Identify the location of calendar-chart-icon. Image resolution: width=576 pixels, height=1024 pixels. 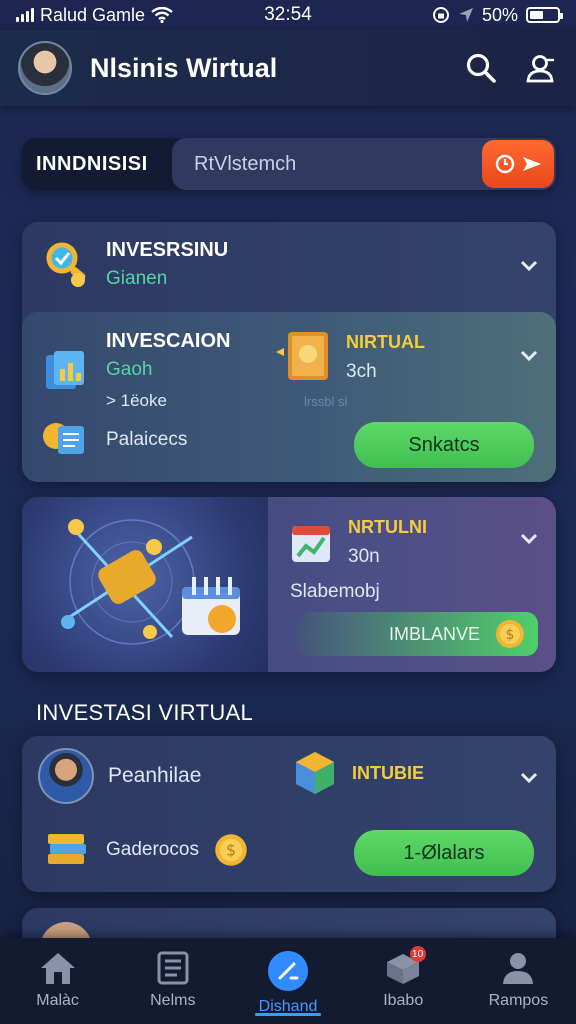
(311, 543).